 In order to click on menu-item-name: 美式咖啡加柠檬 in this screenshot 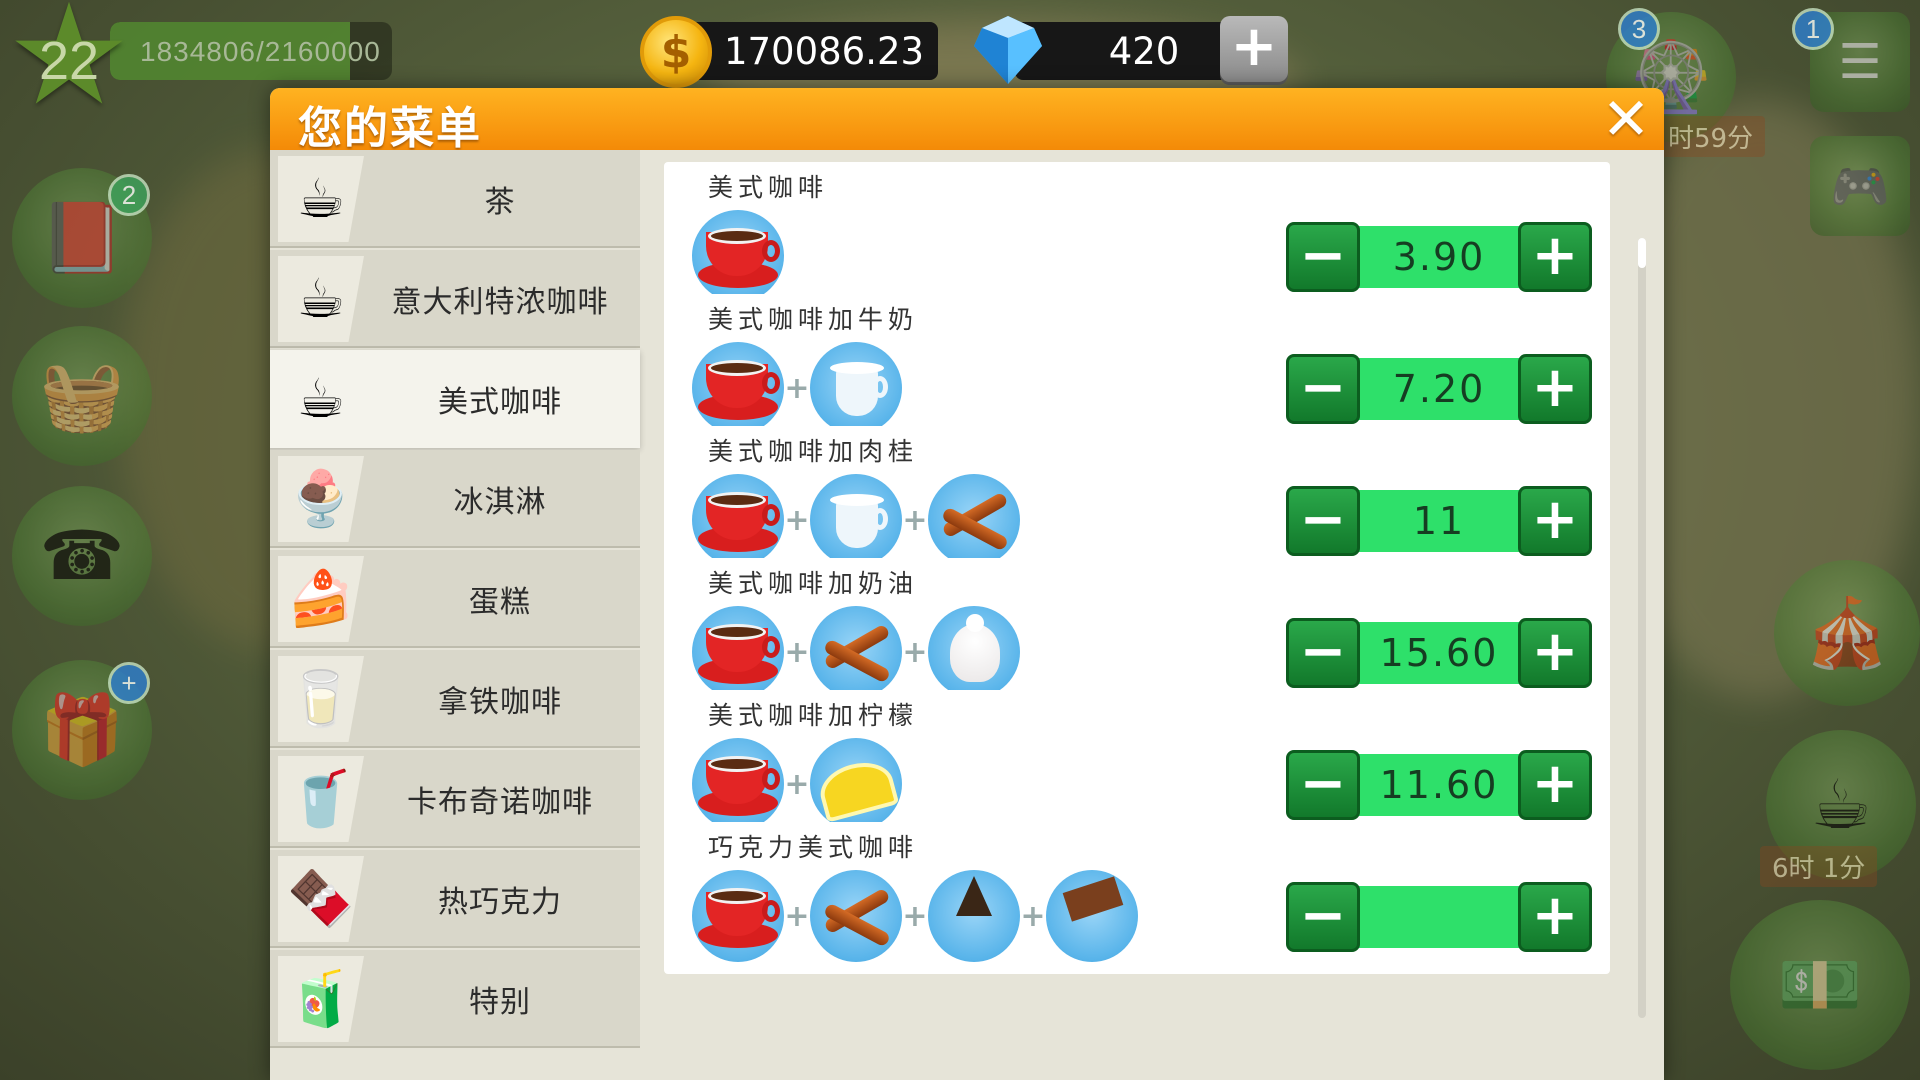, I will do `click(813, 715)`.